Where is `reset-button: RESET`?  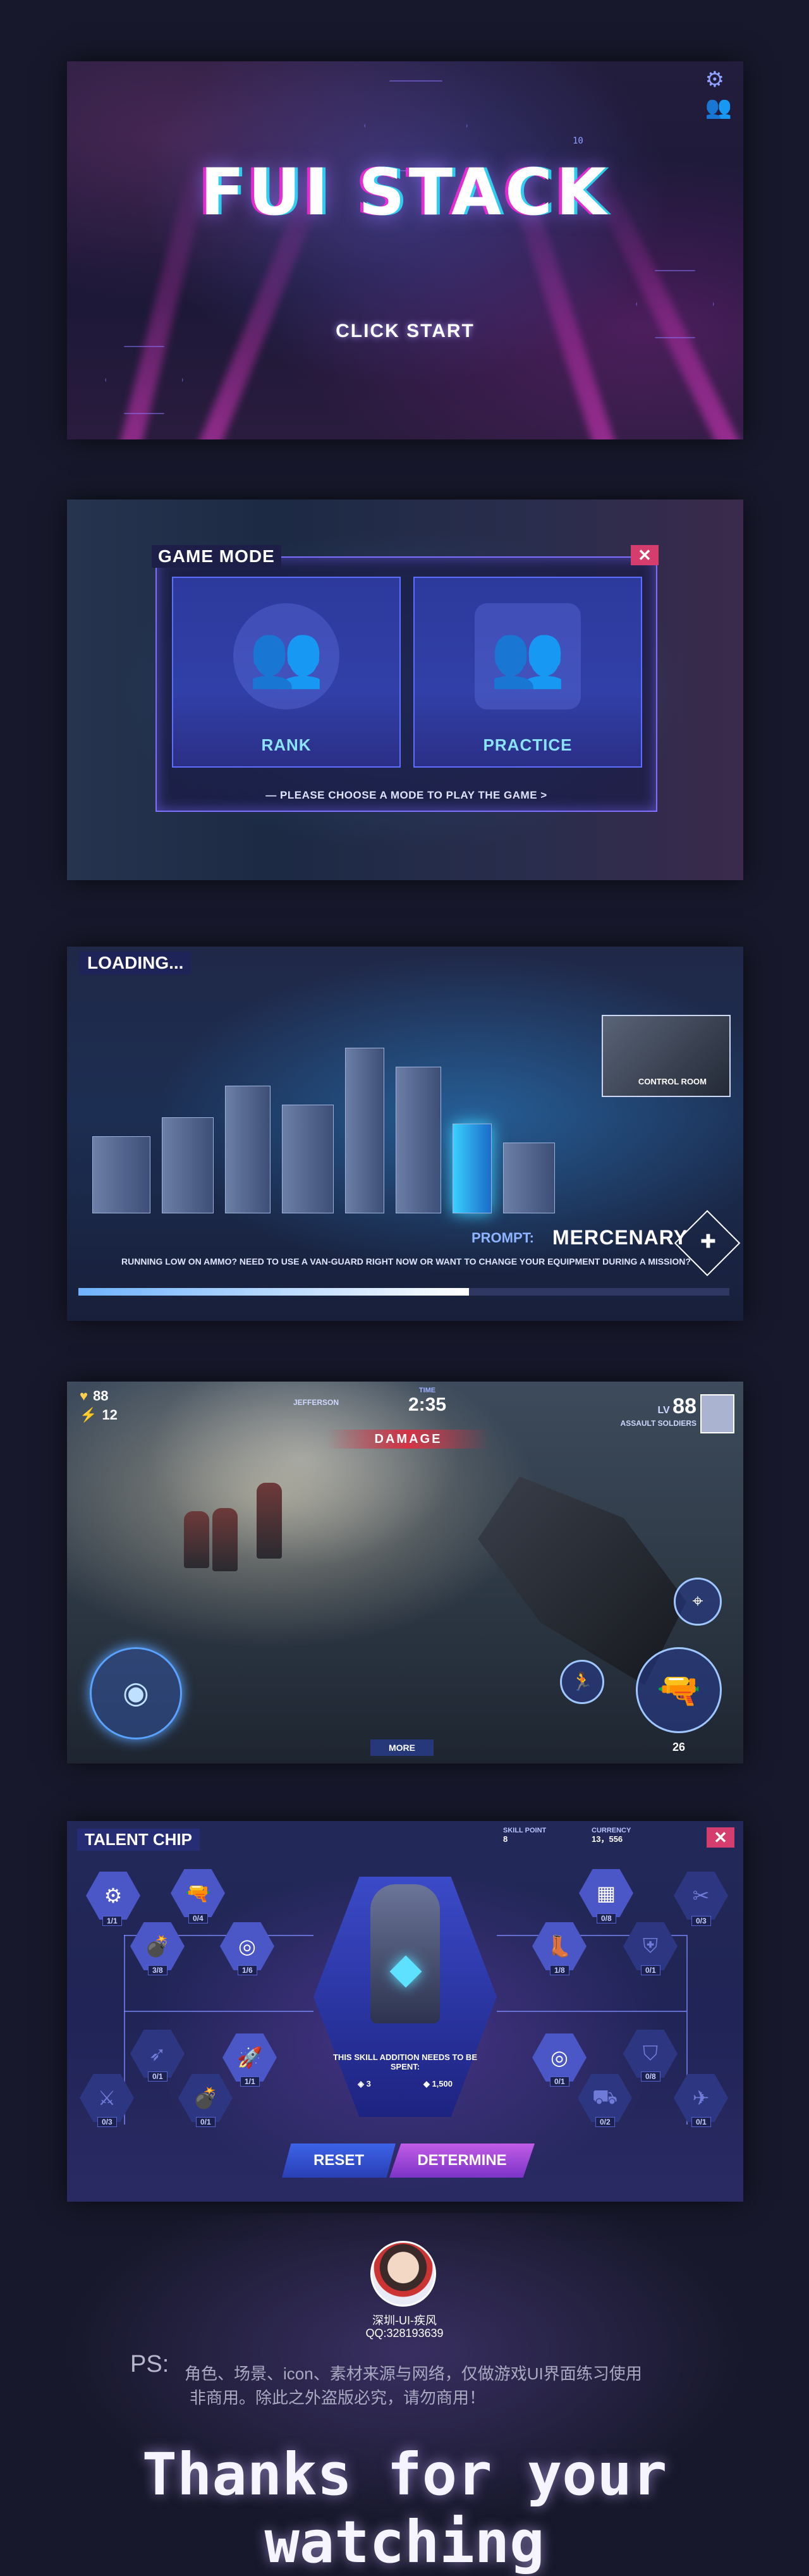
reset-button: RESET is located at coordinates (339, 2161).